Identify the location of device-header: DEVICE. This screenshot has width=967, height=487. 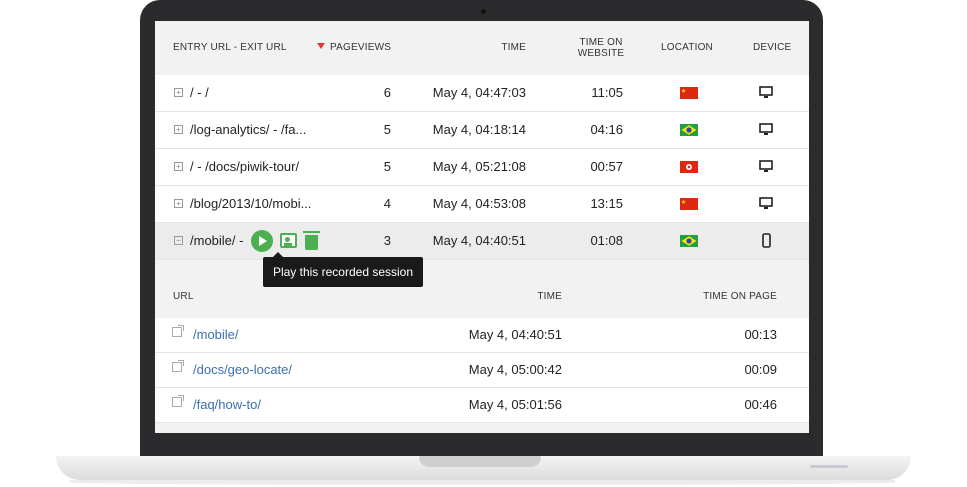
(772, 47).